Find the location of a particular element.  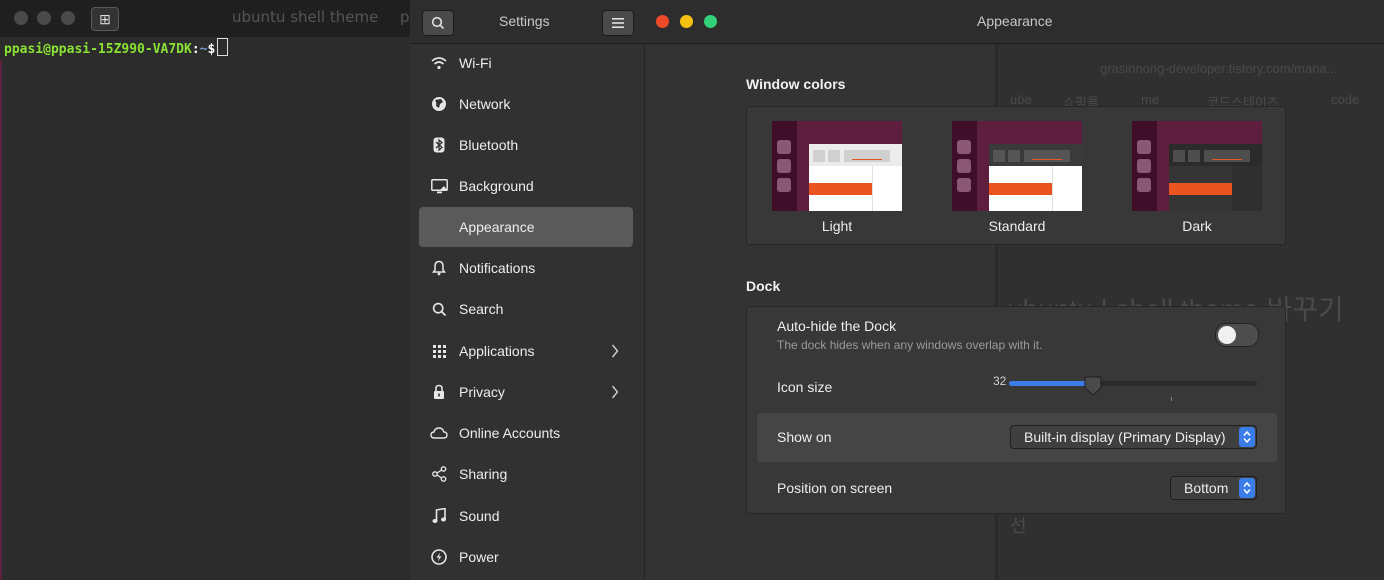

show-on-dropdown: Built-in display (Primary Display) is located at coordinates (1133, 437).